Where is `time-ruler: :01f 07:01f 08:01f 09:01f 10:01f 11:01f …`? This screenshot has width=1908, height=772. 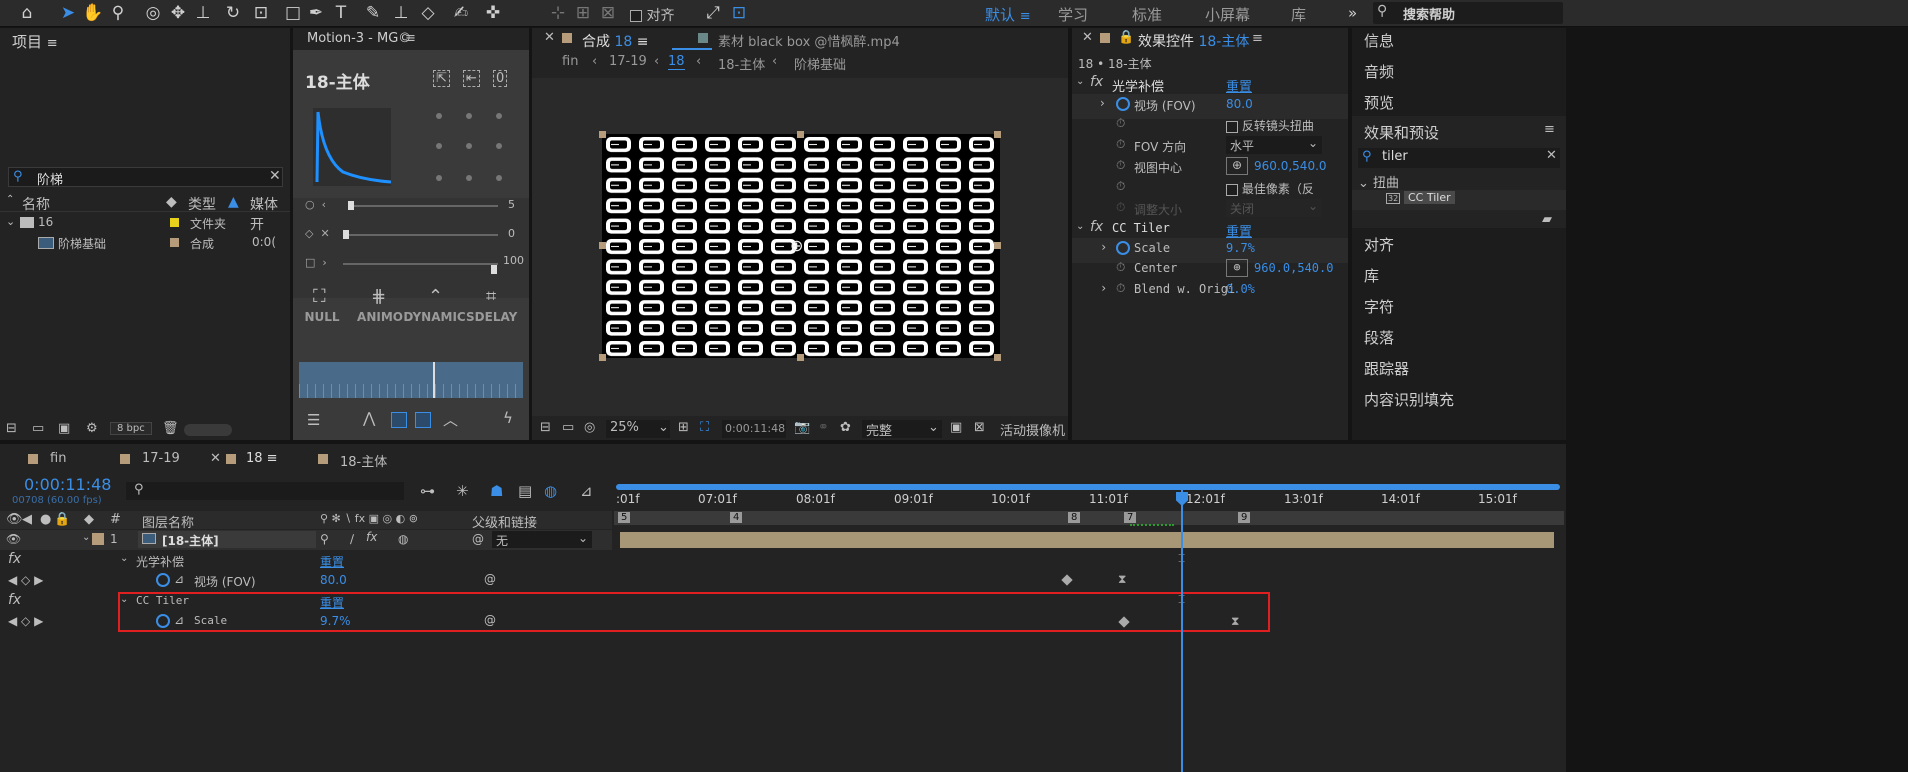
time-ruler: :01f 07:01f 08:01f 09:01f 10:01f 11:01f … is located at coordinates (1088, 497).